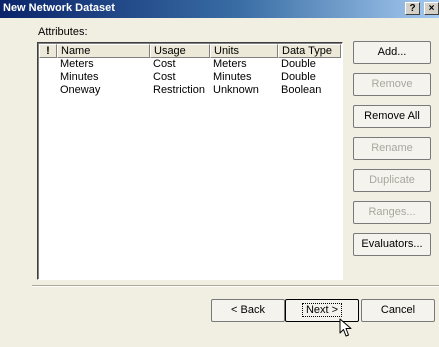  I want to click on help-button: ?, so click(412, 8).